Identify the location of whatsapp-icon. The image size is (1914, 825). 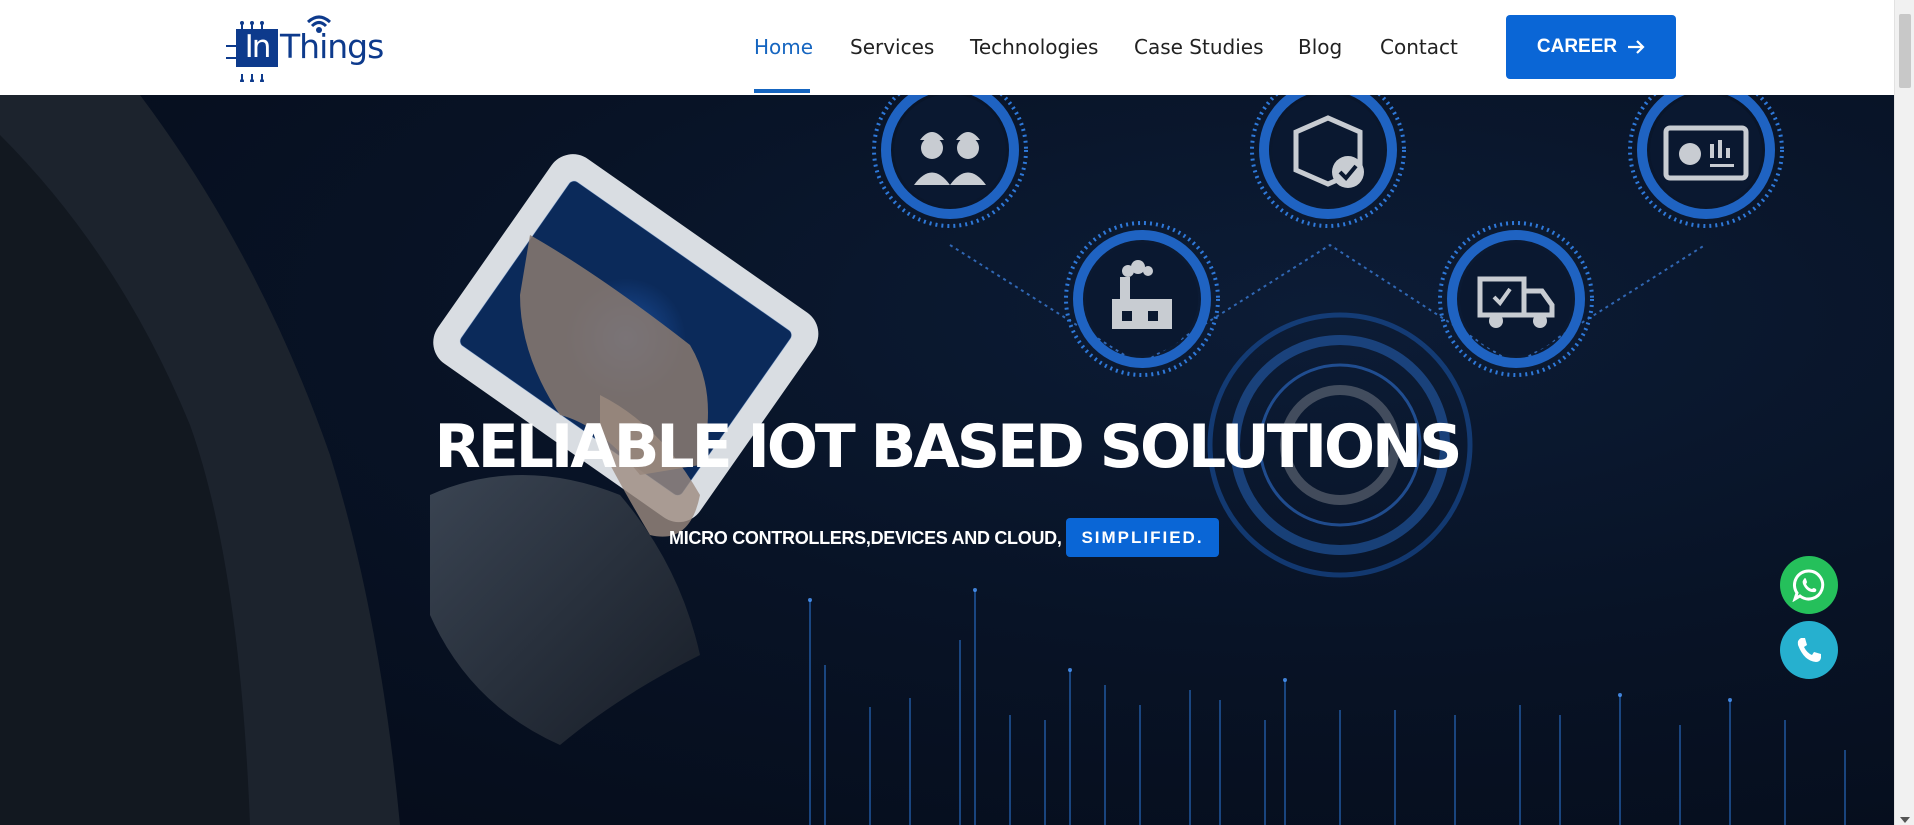
(1808, 585).